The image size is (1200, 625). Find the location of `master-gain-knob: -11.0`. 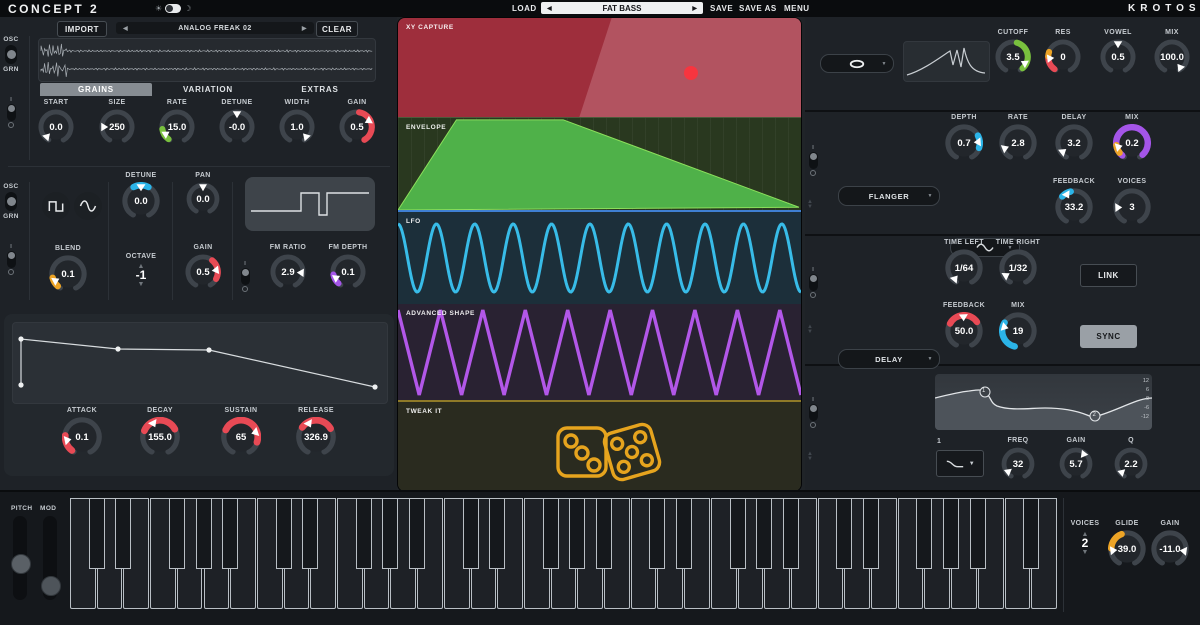

master-gain-knob: -11.0 is located at coordinates (1170, 549).